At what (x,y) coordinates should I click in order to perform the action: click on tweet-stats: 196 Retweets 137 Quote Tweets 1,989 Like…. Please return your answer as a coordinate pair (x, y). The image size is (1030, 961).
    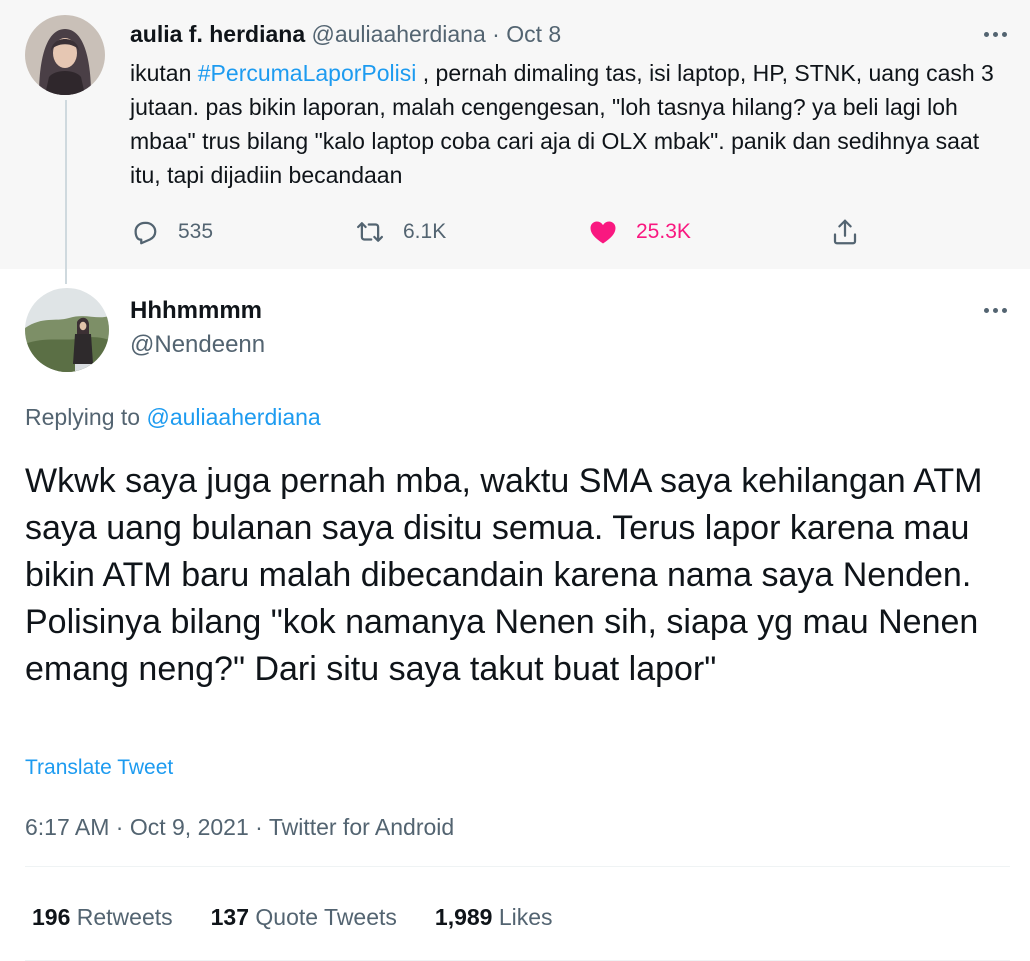
    Looking at the image, I should click on (292, 917).